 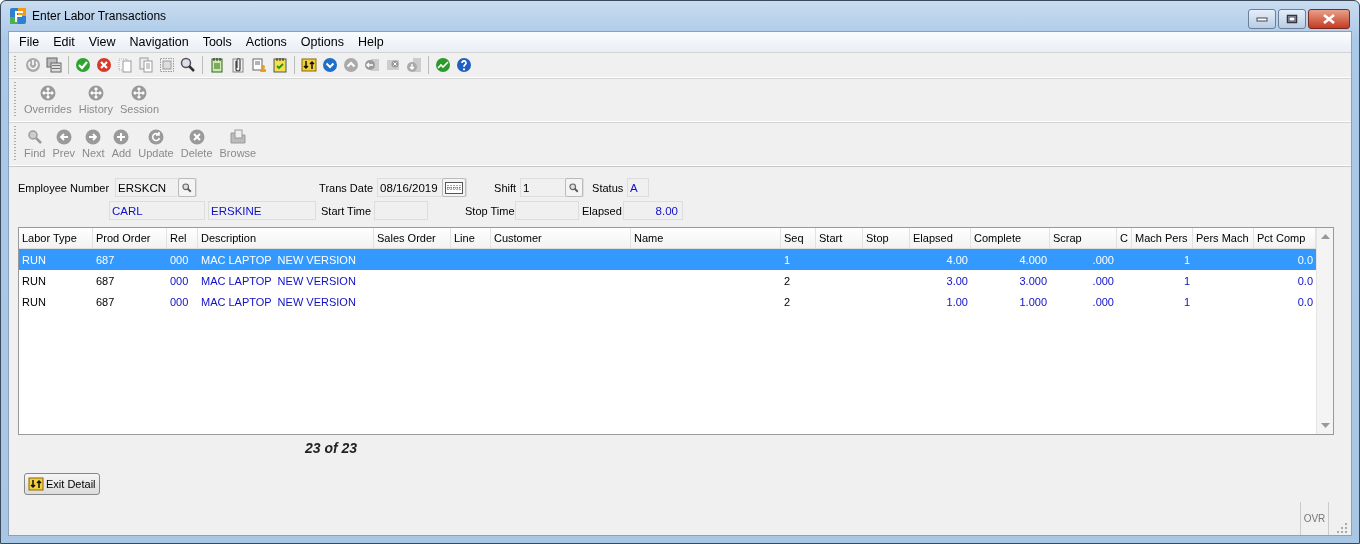 What do you see at coordinates (347, 187) in the screenshot?
I see `field-label: Trans Date` at bounding box center [347, 187].